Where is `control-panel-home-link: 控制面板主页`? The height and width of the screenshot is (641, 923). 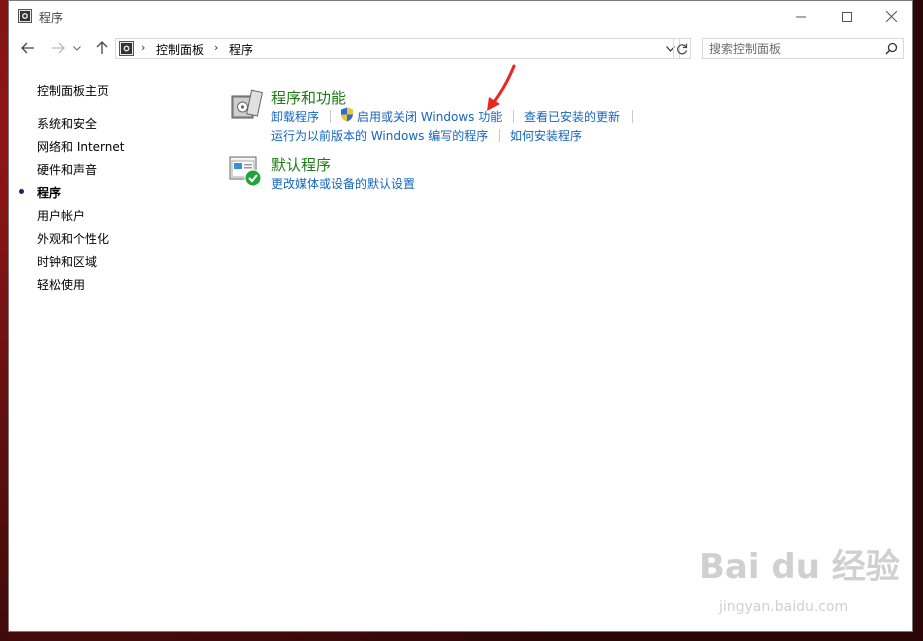
control-panel-home-link: 控制面板主页 is located at coordinates (73, 90).